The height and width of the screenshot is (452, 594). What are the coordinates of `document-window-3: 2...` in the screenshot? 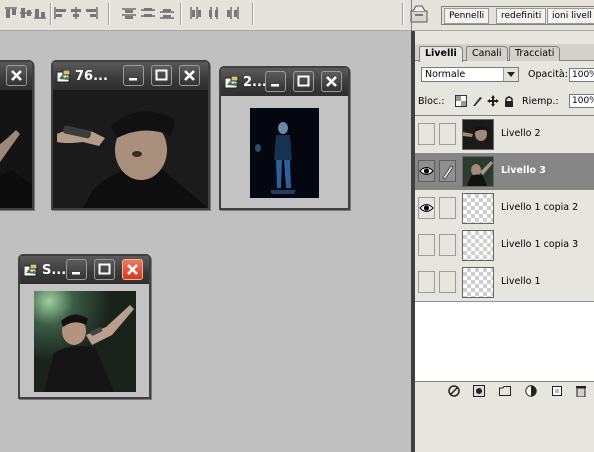 It's located at (284, 138).